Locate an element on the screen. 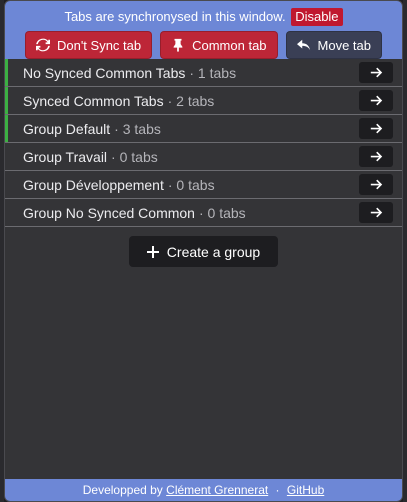 The image size is (407, 502). create-group-button: Create a group is located at coordinates (203, 251).